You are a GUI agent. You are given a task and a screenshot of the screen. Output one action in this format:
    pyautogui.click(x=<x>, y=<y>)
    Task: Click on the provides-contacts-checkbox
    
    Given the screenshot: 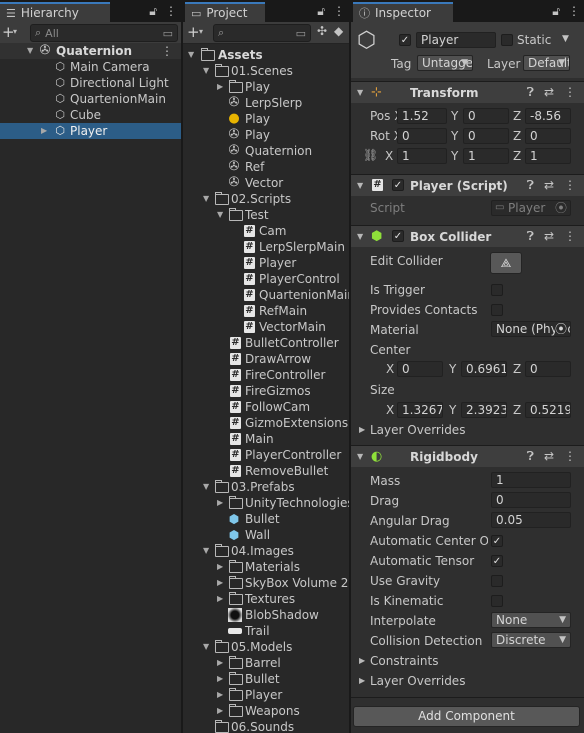 What is the action you would take?
    pyautogui.click(x=497, y=310)
    